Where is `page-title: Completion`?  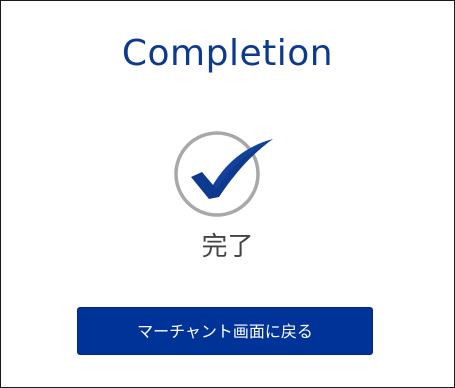
page-title: Completion is located at coordinates (227, 53).